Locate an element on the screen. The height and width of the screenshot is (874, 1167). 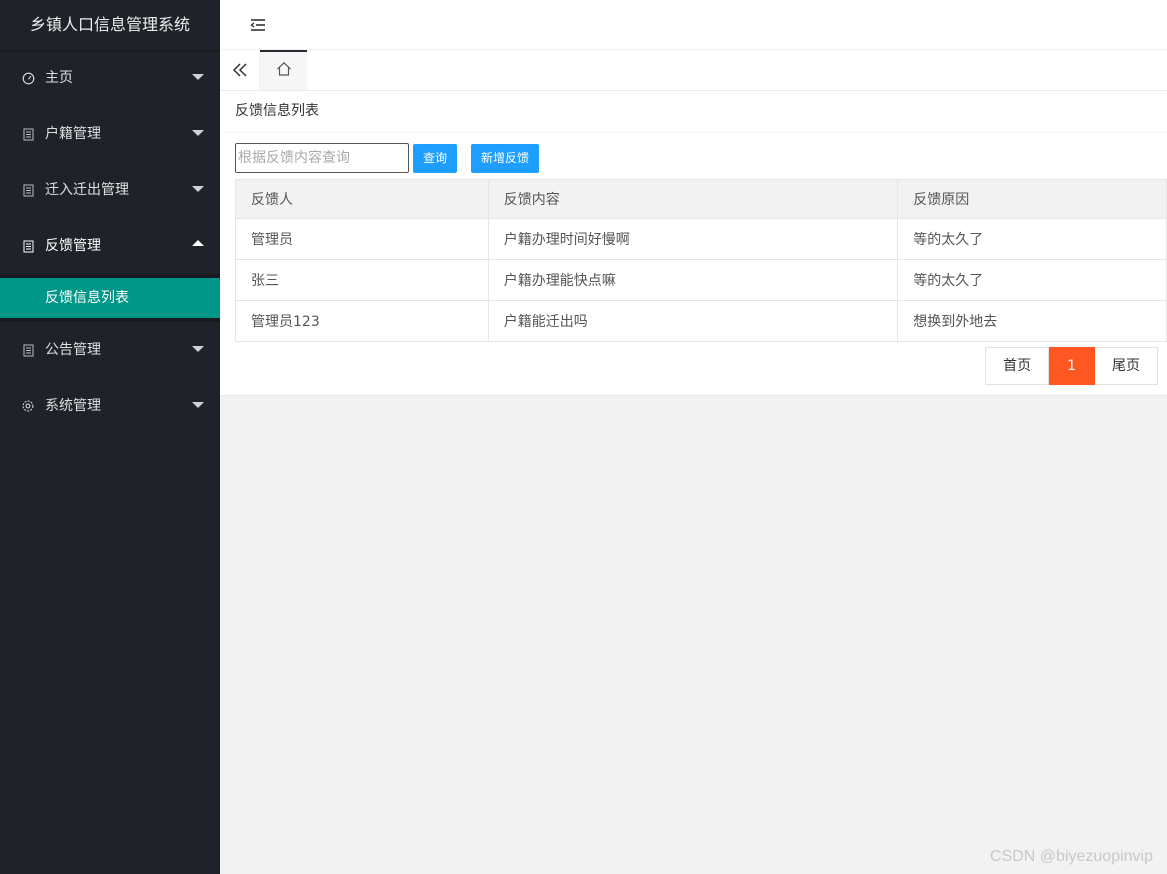
table-header-row: 反馈人 反馈内容 反馈原因 is located at coordinates (701, 199).